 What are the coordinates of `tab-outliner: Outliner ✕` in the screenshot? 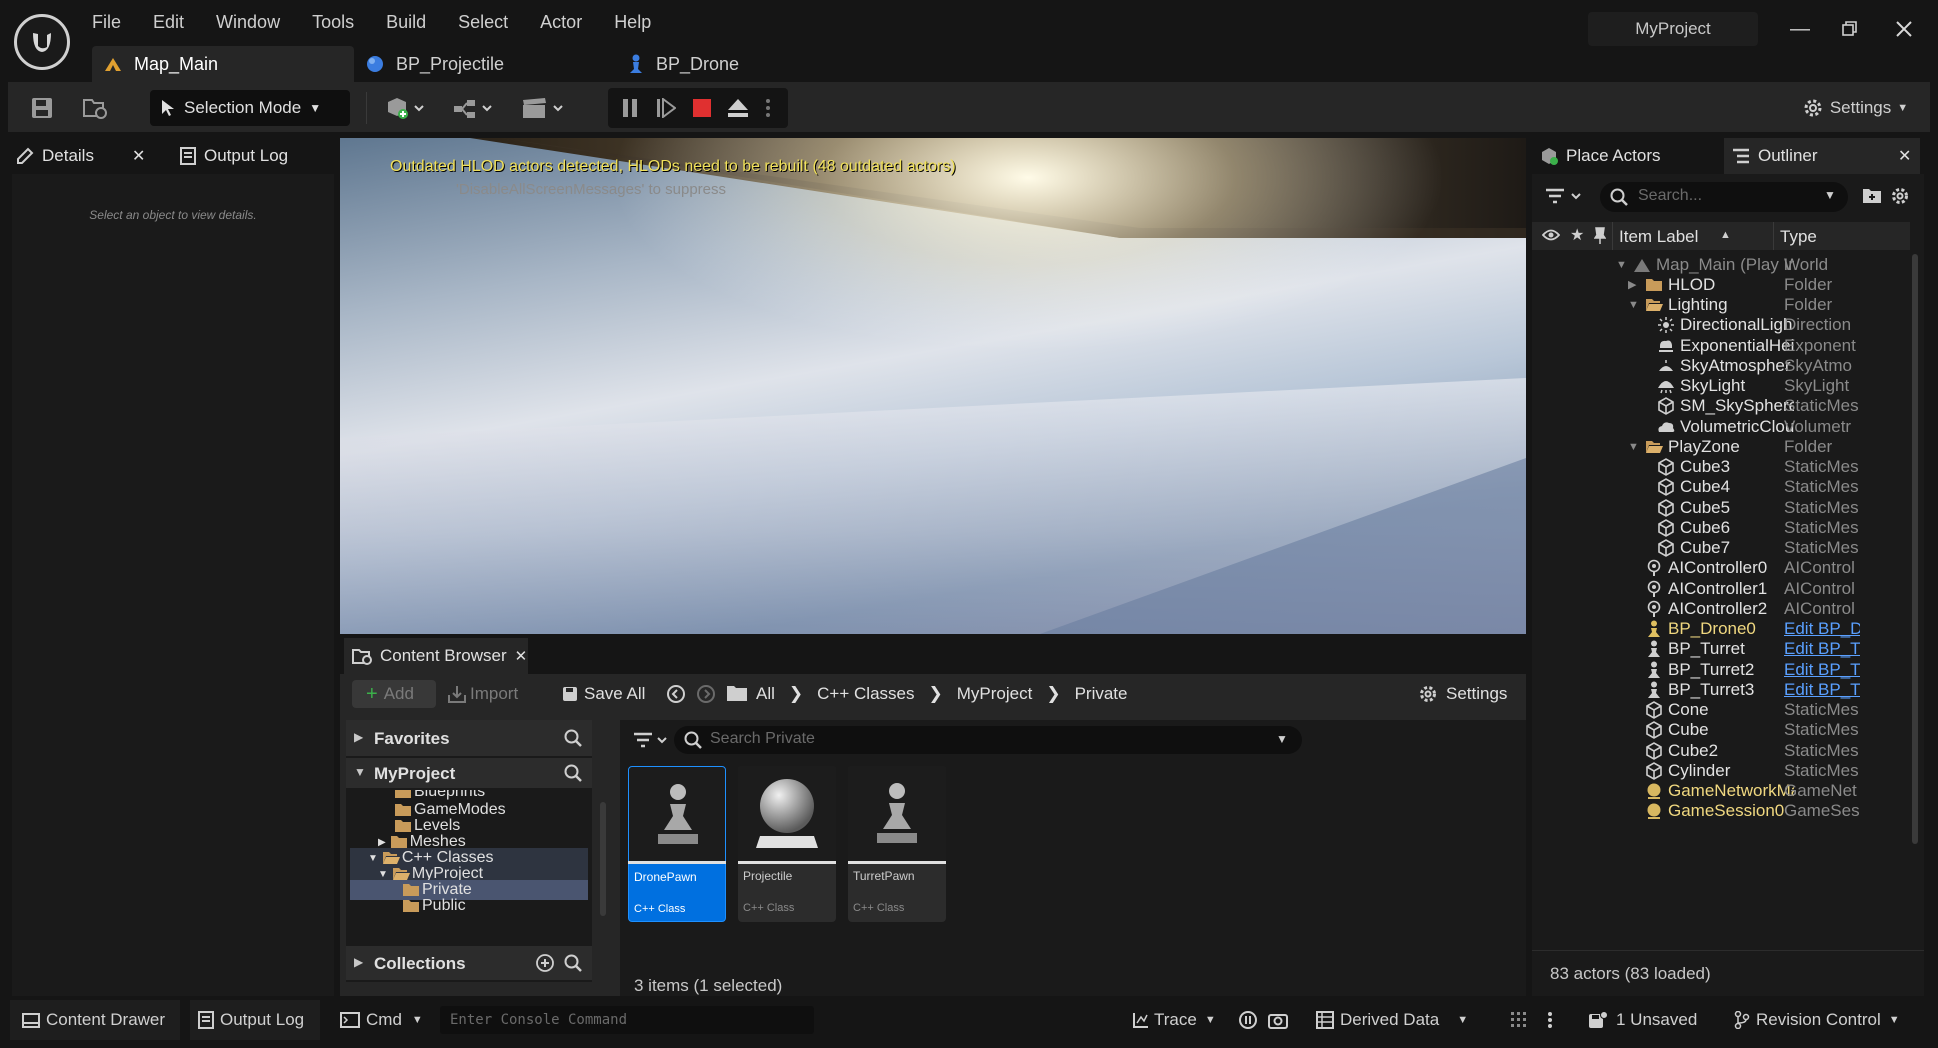 It's located at (1822, 156).